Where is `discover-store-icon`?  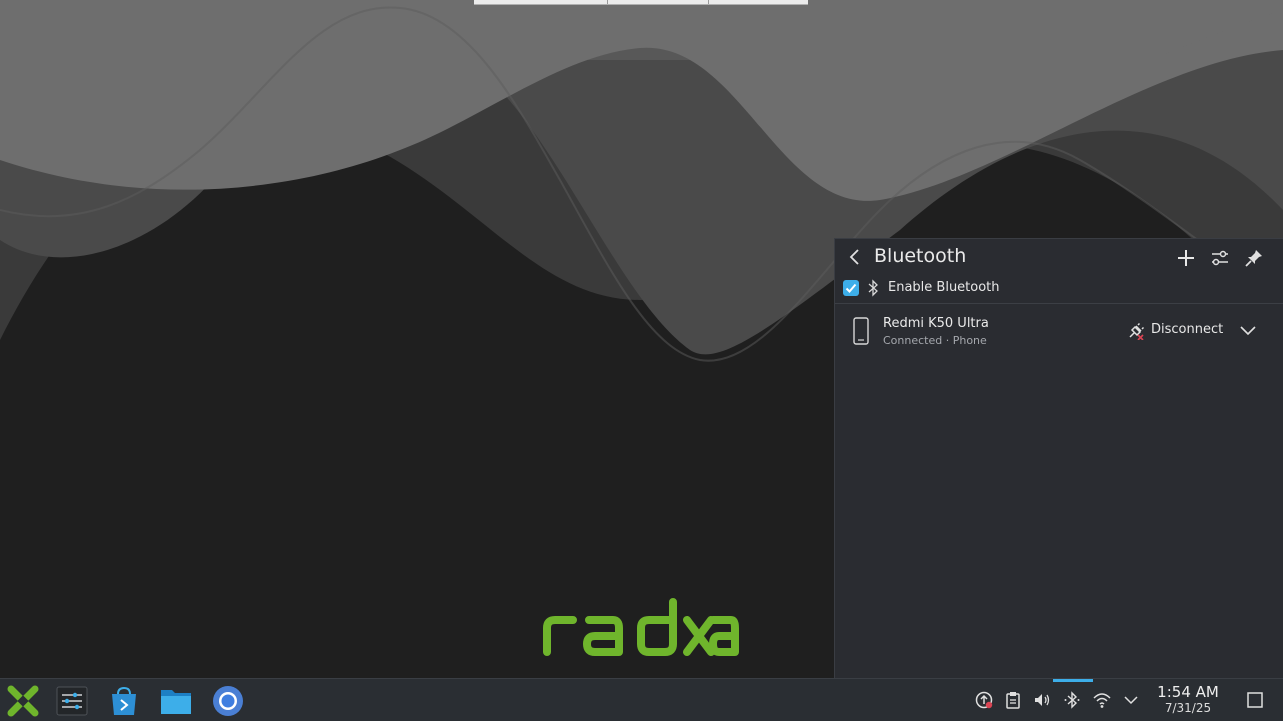
discover-store-icon is located at coordinates (124, 701).